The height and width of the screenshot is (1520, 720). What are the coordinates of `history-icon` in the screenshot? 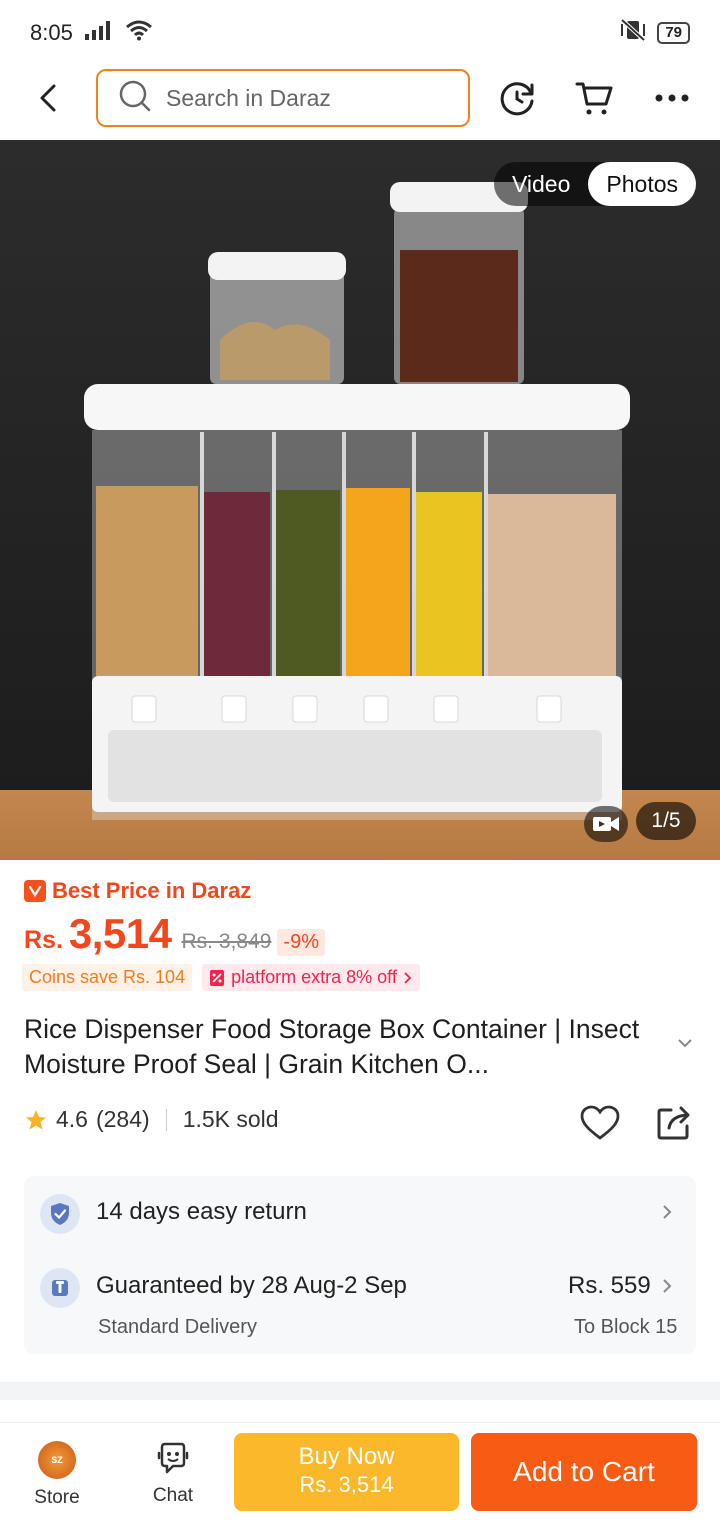 It's located at (517, 99).